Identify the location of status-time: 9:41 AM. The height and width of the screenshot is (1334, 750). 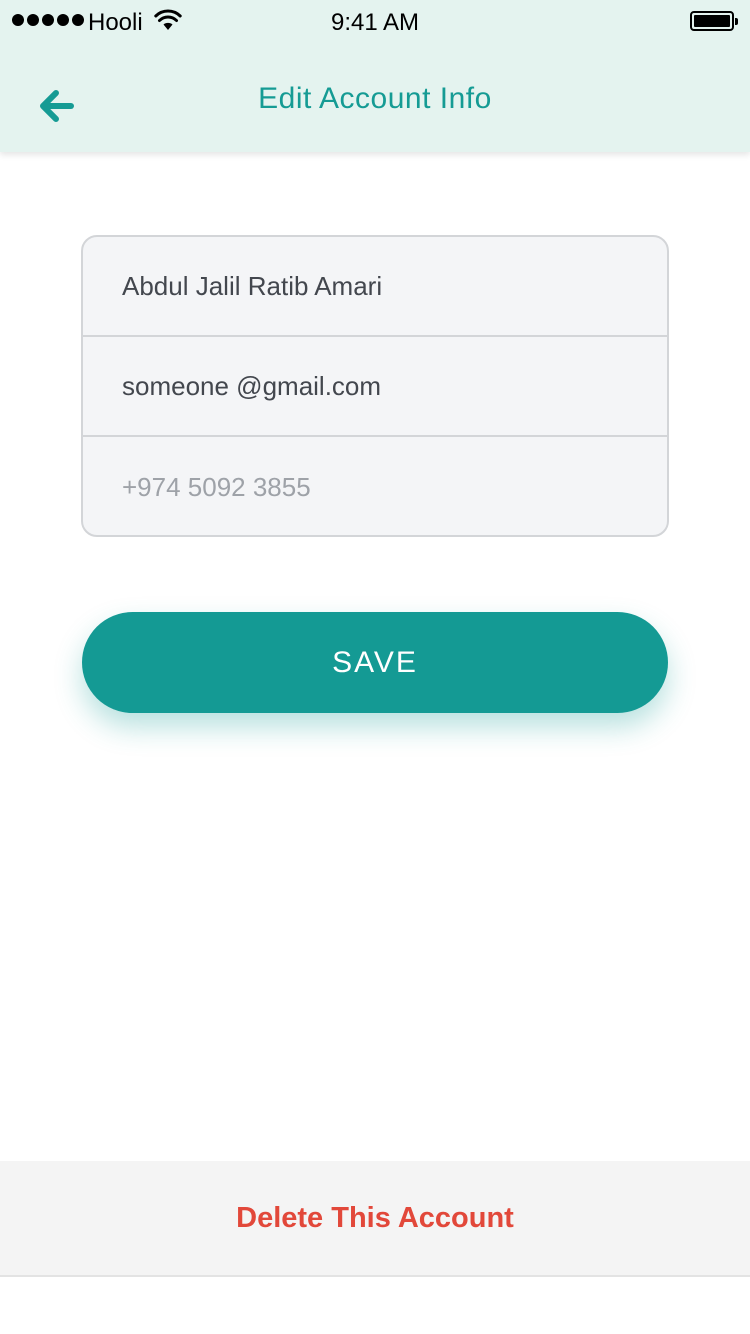
(375, 22).